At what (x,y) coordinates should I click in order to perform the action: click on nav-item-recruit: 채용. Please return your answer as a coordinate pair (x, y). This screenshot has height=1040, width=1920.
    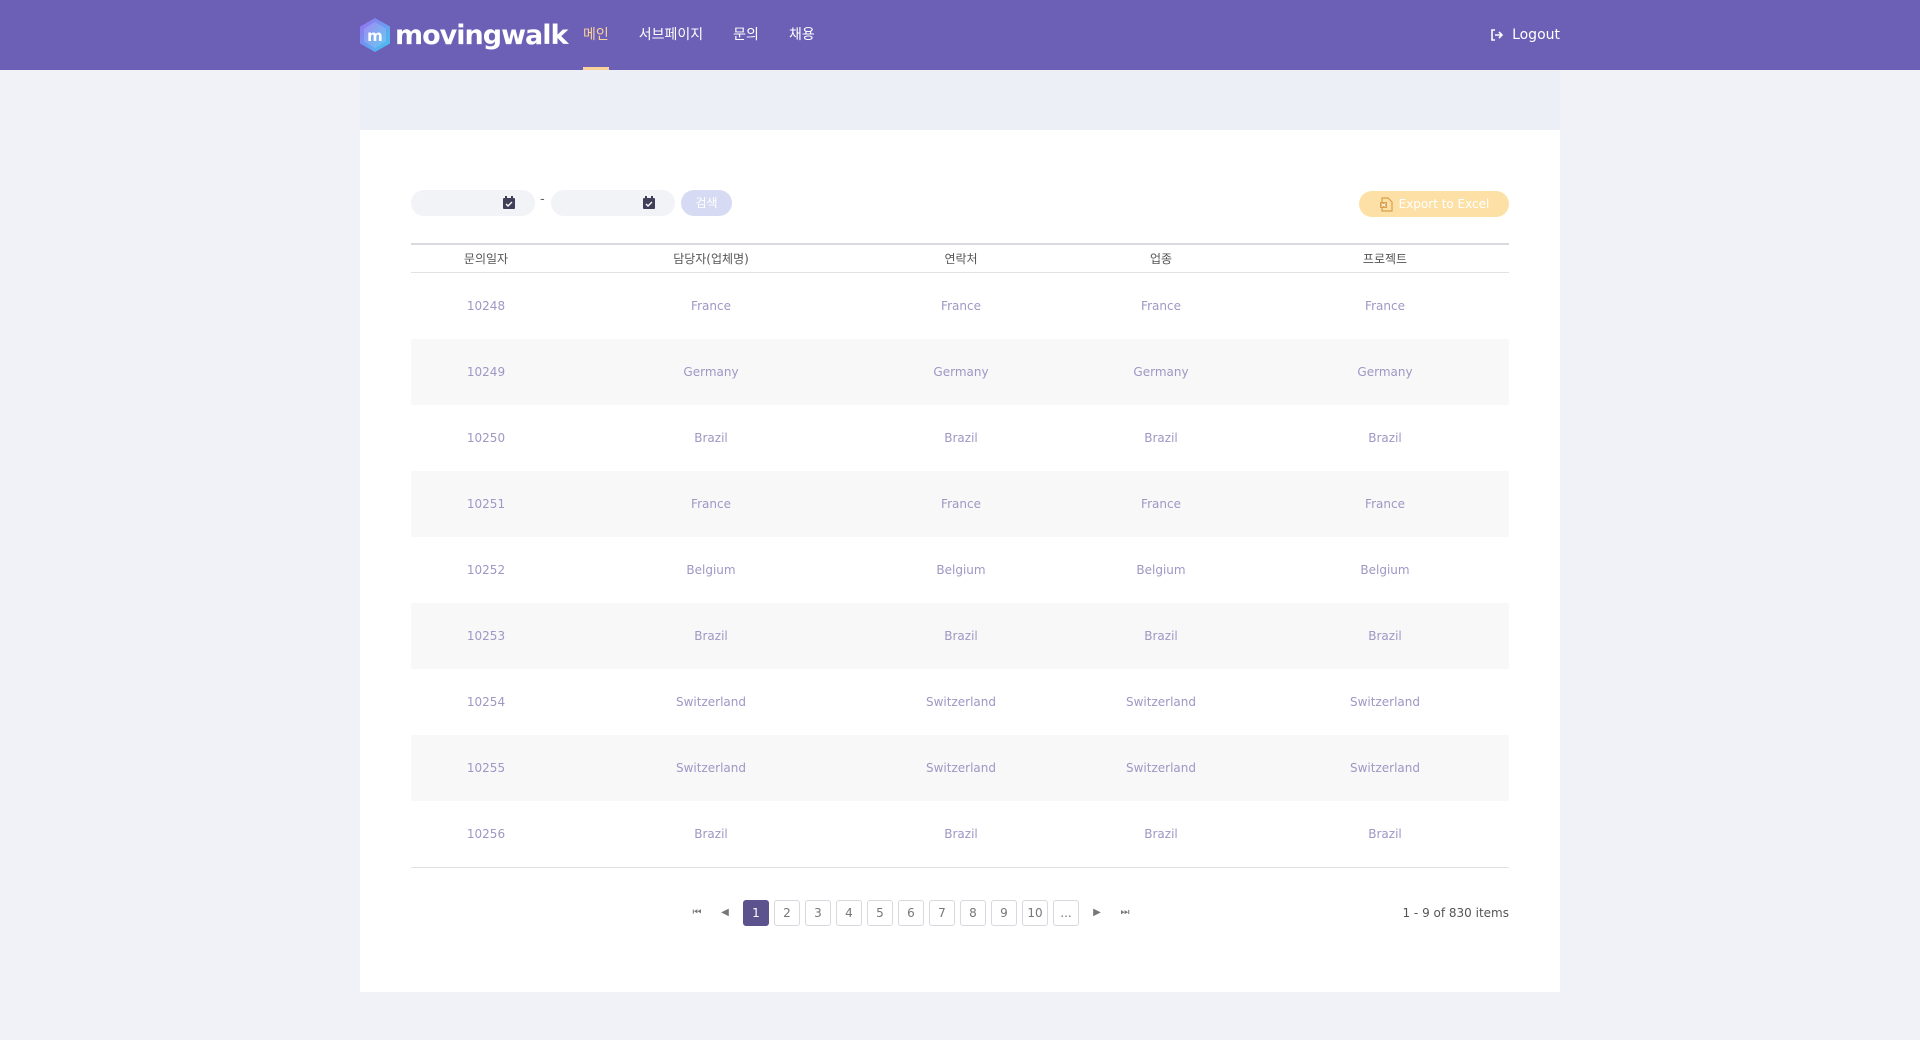
    Looking at the image, I should click on (802, 35).